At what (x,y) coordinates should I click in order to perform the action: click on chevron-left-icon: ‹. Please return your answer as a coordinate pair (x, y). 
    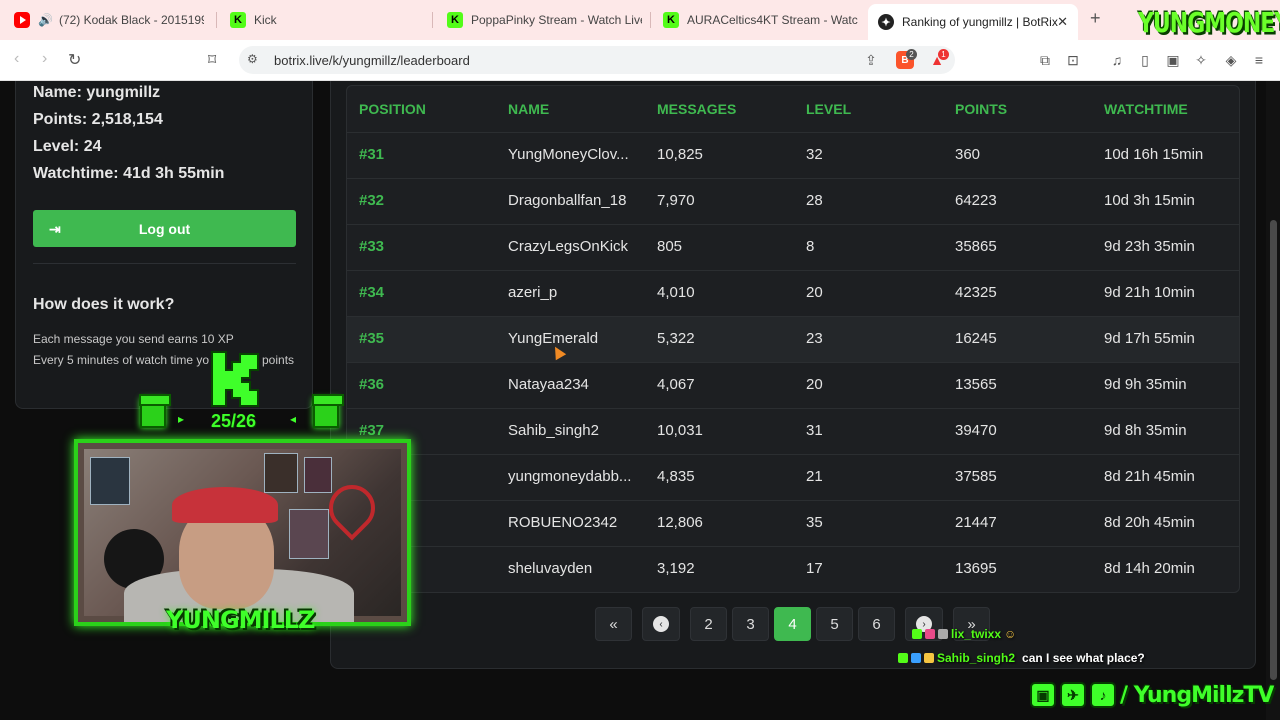
    Looking at the image, I should click on (661, 624).